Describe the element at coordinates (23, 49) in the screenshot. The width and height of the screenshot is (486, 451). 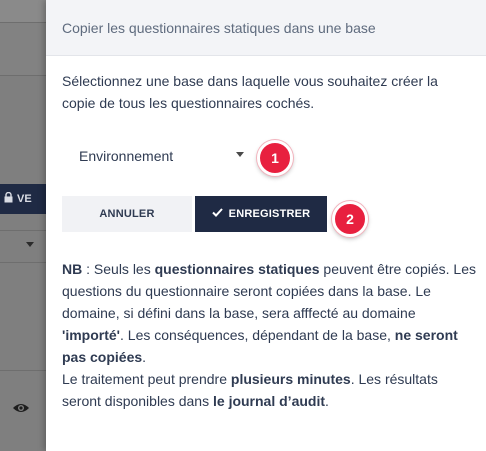
I see `background-toolbar` at that location.